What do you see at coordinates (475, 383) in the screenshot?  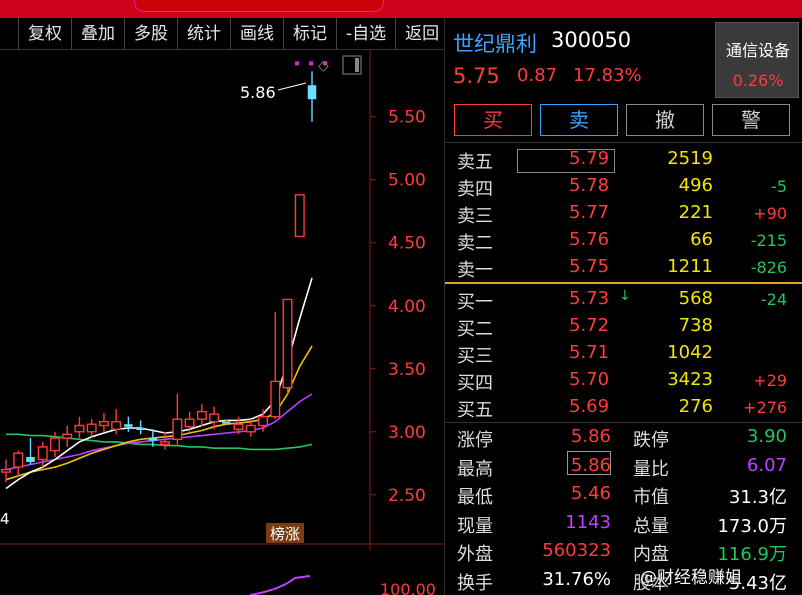 I see `order-level-label: 买四` at bounding box center [475, 383].